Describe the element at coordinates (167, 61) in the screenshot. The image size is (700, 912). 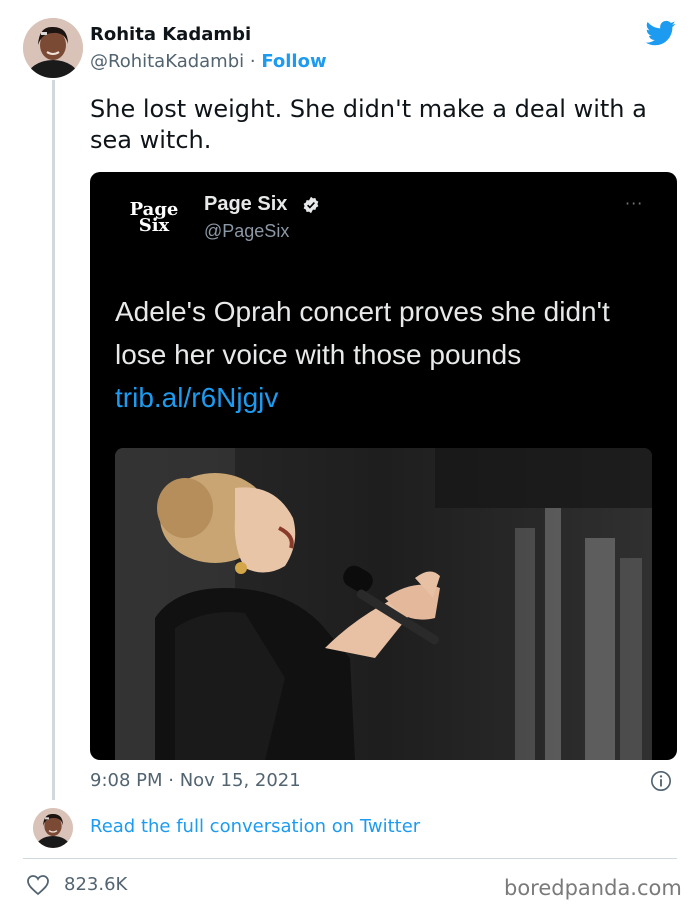
I see `author-handle: @RohitaKadambi` at that location.